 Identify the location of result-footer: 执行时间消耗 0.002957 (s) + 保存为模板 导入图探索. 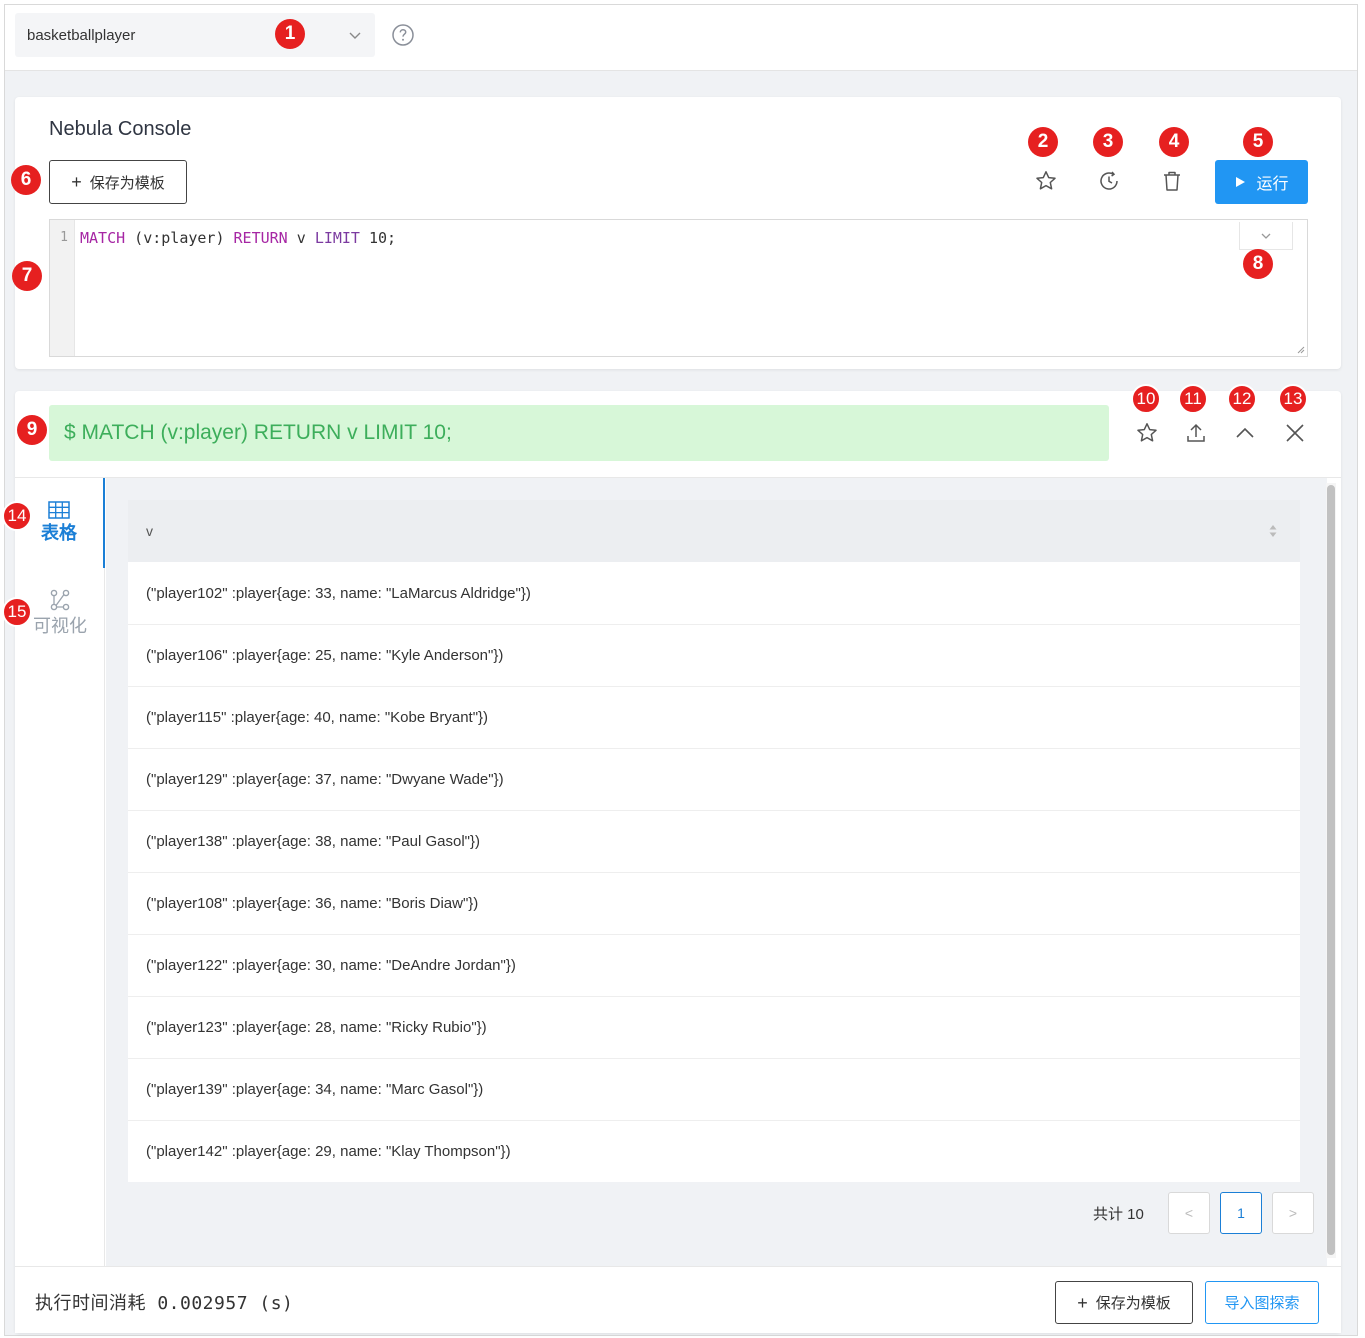
(678, 1299).